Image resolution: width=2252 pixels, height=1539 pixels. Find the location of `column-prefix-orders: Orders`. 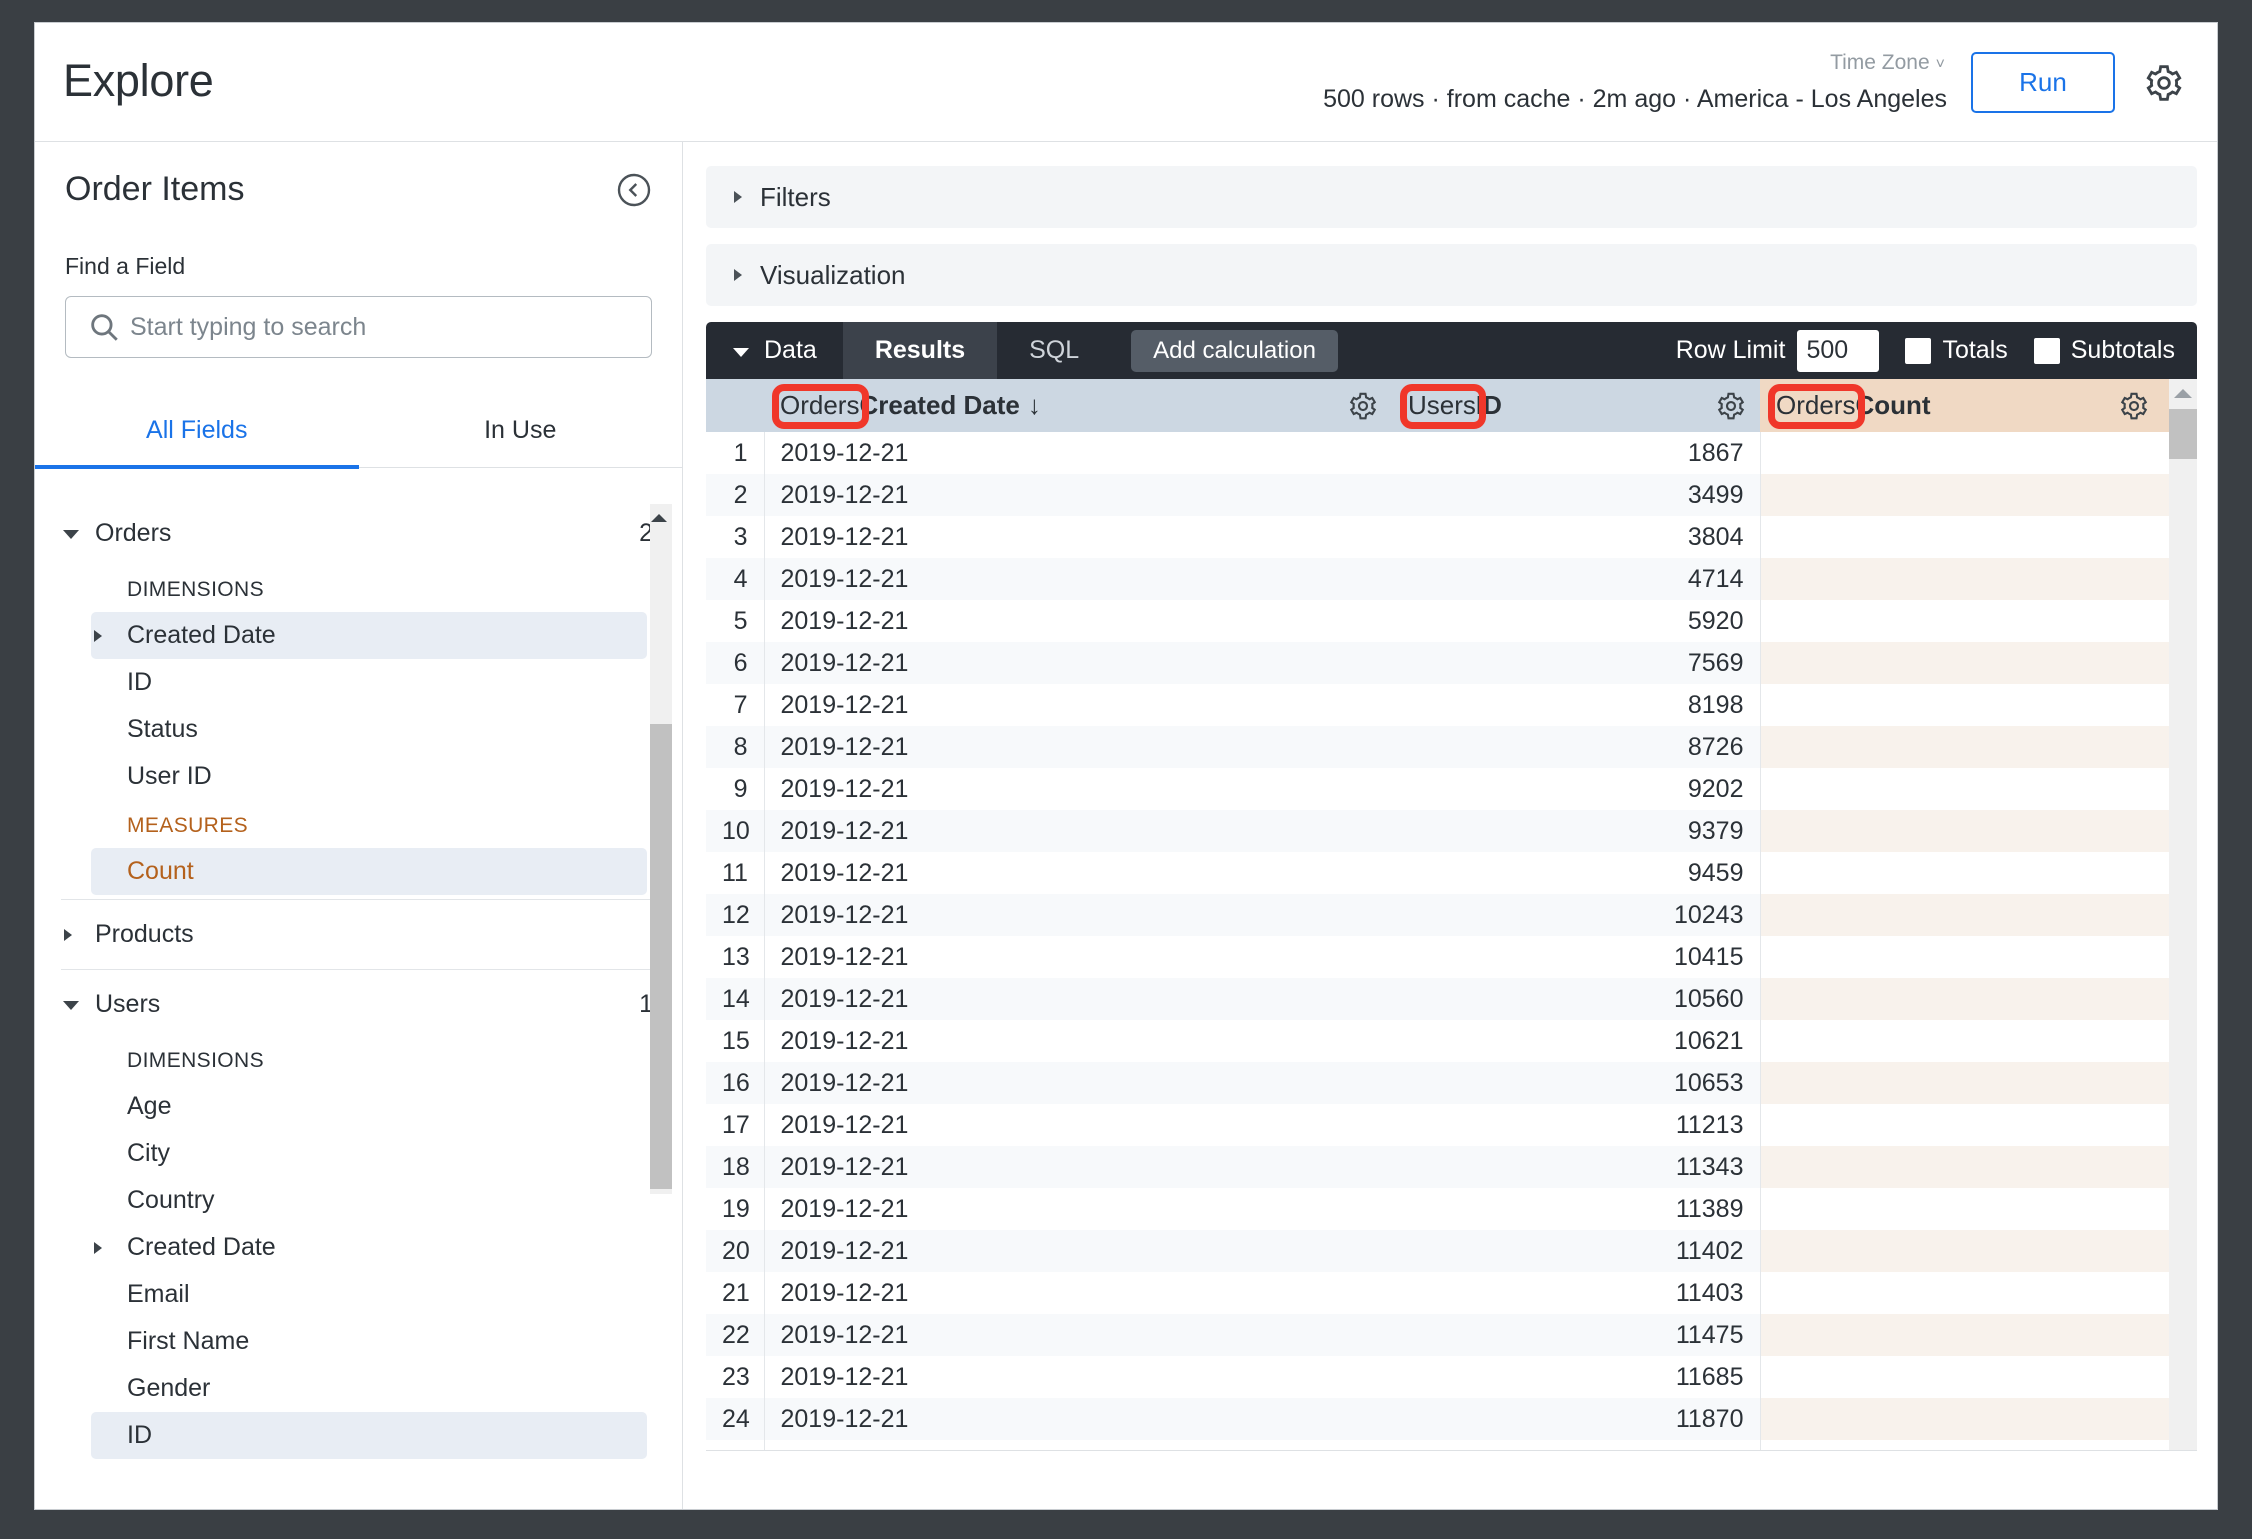

column-prefix-orders: Orders is located at coordinates (1816, 405).